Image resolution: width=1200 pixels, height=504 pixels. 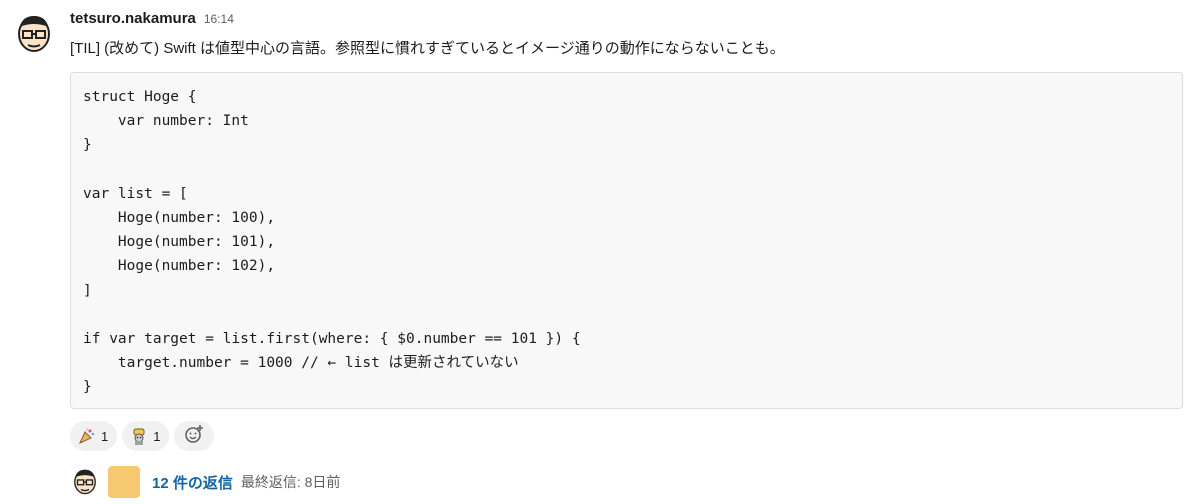 I want to click on character-reaction-icon, so click(x=139, y=436).